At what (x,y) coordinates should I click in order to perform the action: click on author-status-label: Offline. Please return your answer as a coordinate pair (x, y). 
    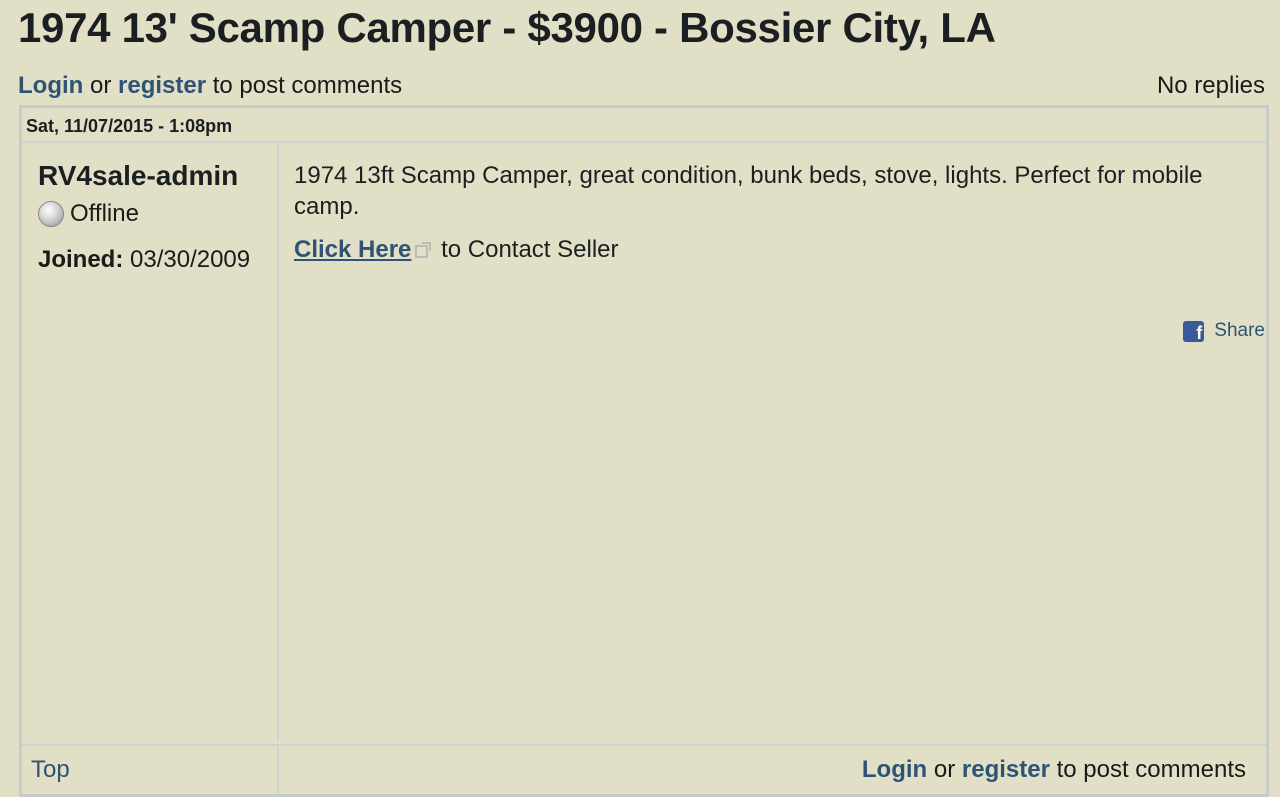
    Looking at the image, I should click on (104, 213).